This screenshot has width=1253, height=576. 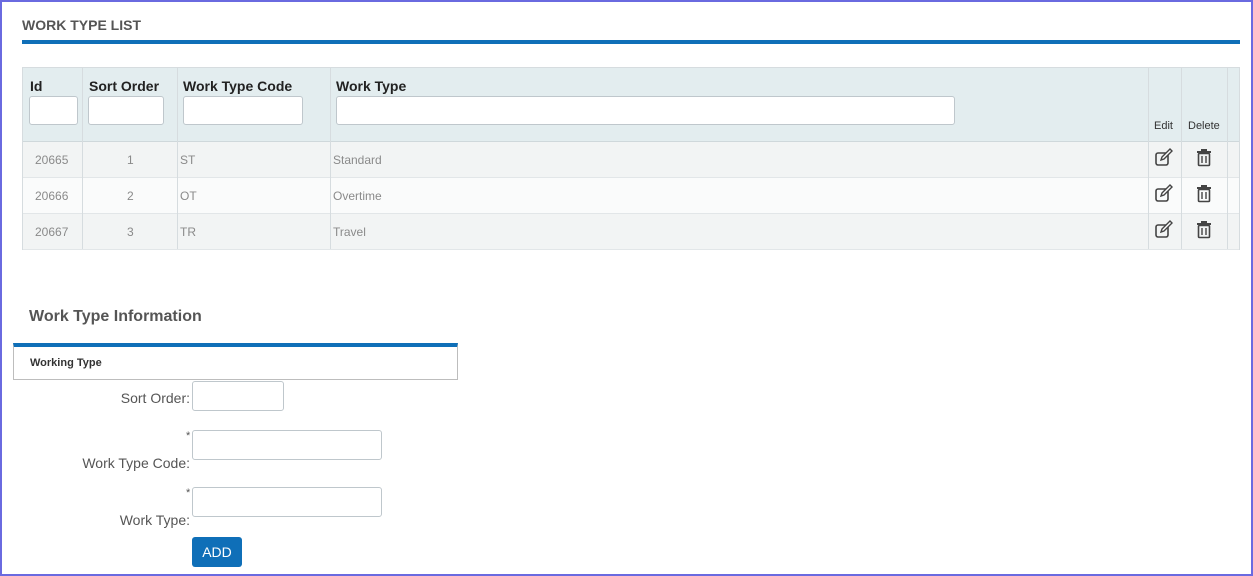 I want to click on working-type-panel: Working Type, so click(x=235, y=361).